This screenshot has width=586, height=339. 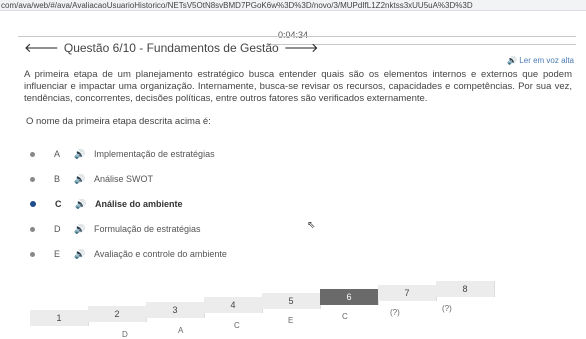 What do you see at coordinates (57, 154) in the screenshot?
I see `option-letter: A` at bounding box center [57, 154].